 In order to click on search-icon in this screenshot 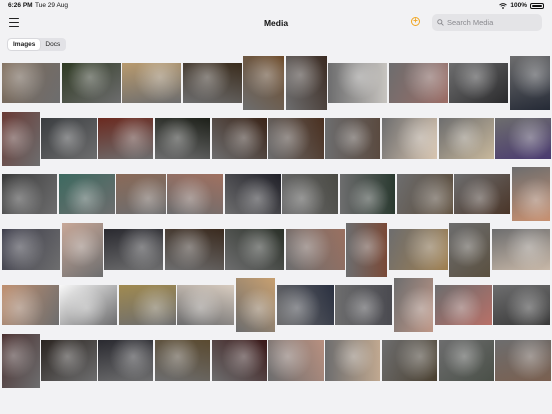, I will do `click(440, 22)`.